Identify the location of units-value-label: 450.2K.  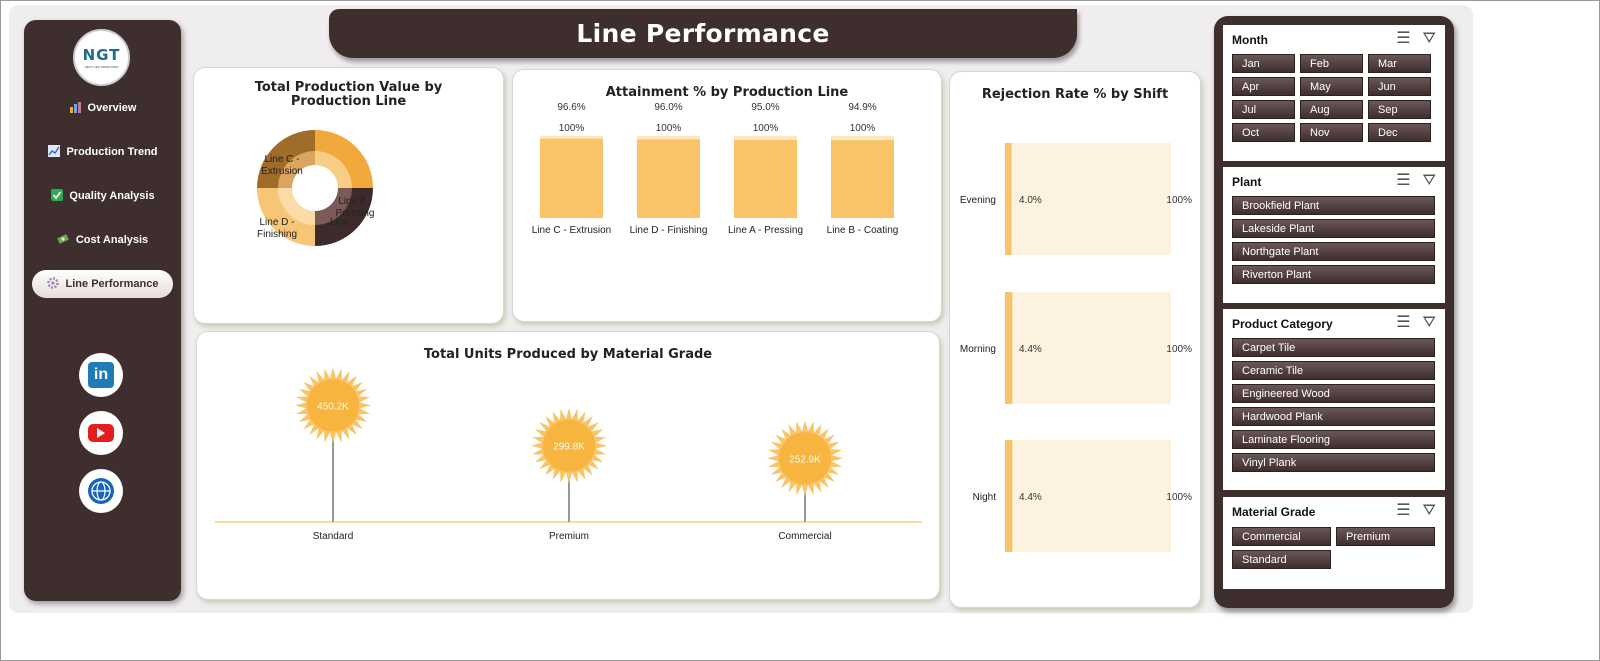
(333, 406).